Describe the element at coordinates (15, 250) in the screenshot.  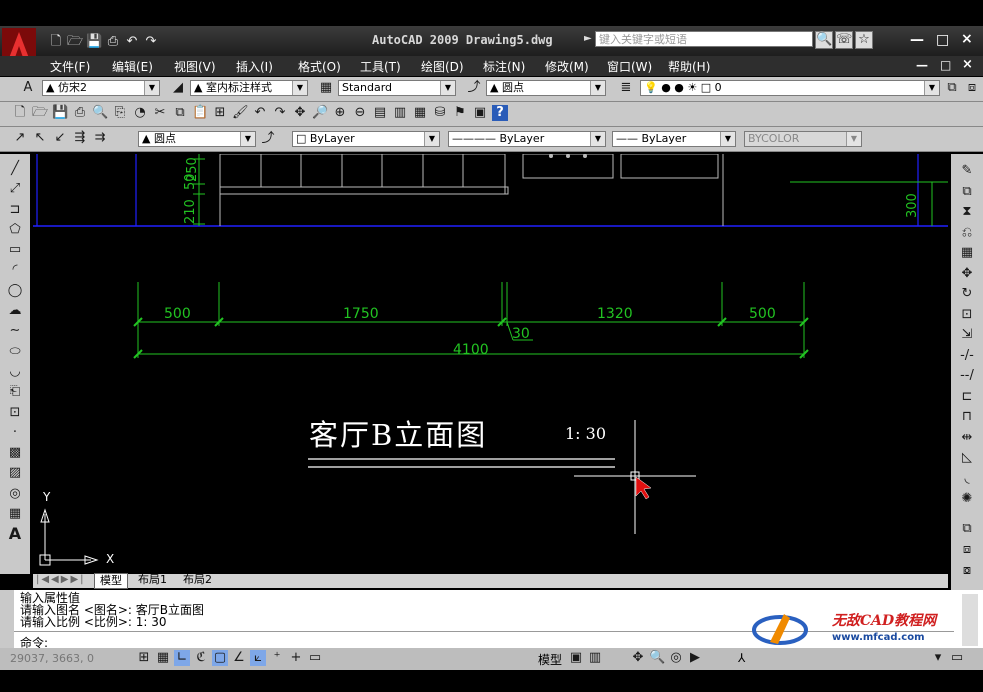
I see `rectangle-icon: ▭` at that location.